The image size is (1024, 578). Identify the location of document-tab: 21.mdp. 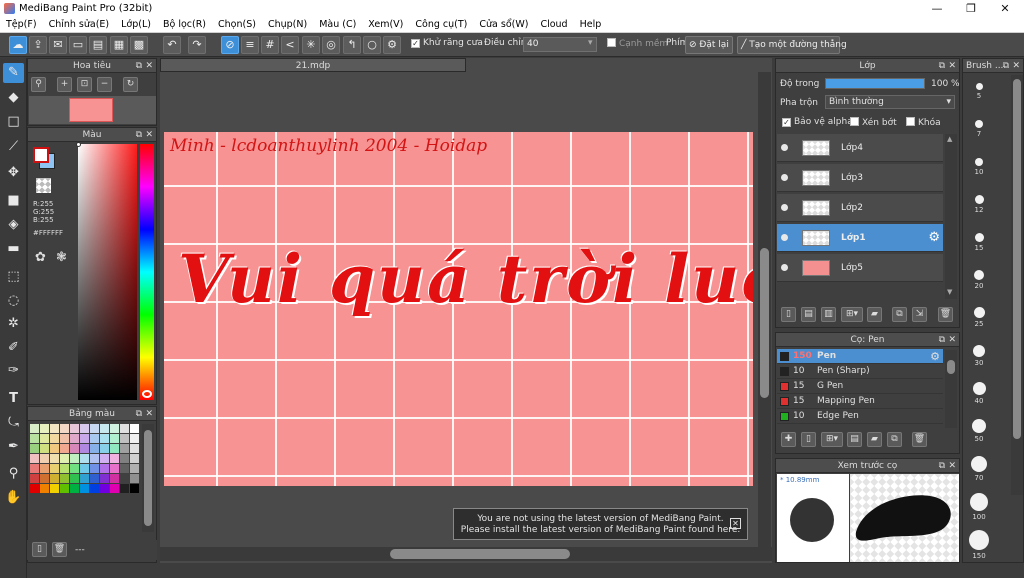
(313, 65).